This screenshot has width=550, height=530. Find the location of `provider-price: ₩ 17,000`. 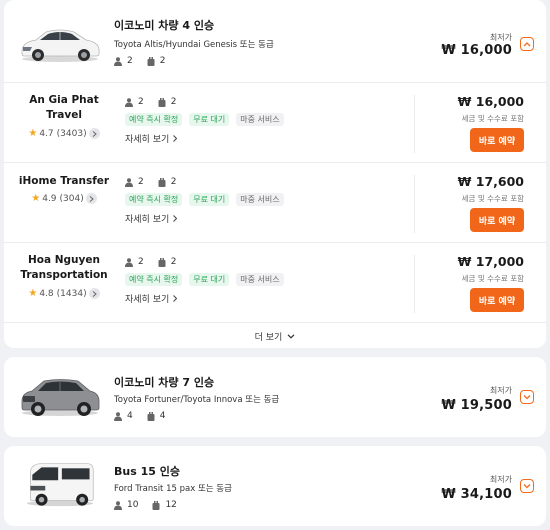

provider-price: ₩ 17,000 is located at coordinates (490, 261).